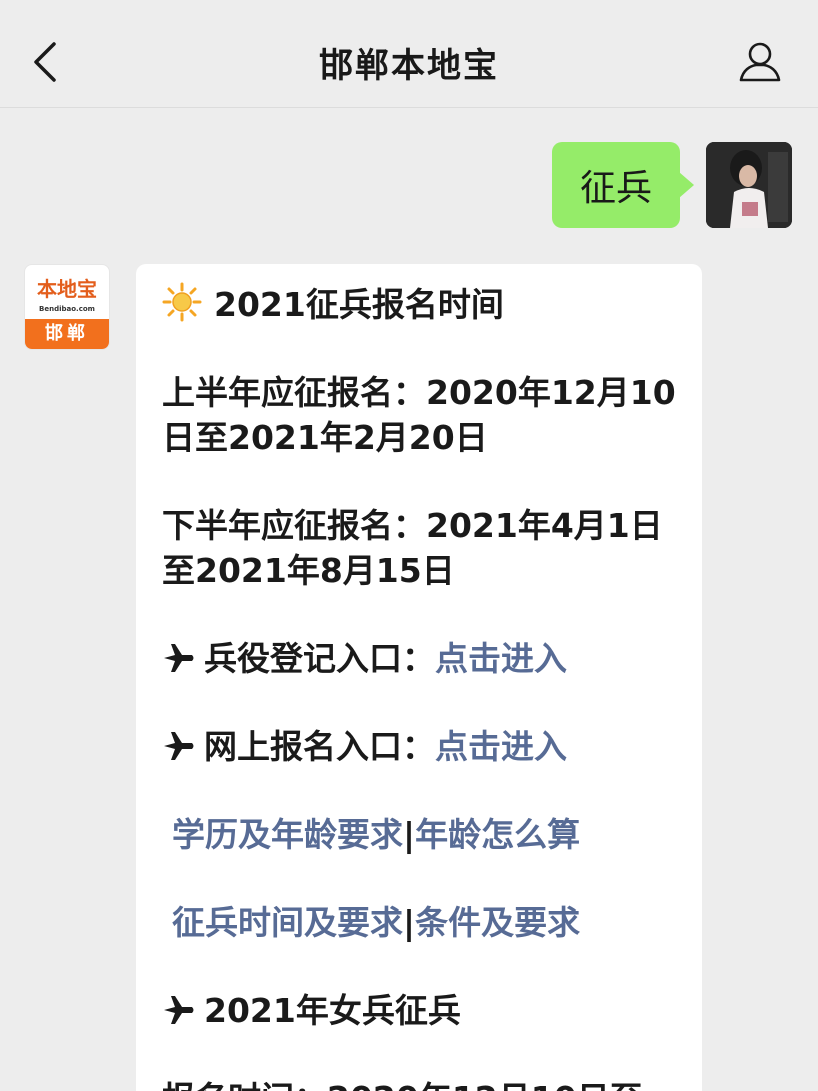 The image size is (818, 1091). What do you see at coordinates (182, 302) in the screenshot?
I see `sun-icon` at bounding box center [182, 302].